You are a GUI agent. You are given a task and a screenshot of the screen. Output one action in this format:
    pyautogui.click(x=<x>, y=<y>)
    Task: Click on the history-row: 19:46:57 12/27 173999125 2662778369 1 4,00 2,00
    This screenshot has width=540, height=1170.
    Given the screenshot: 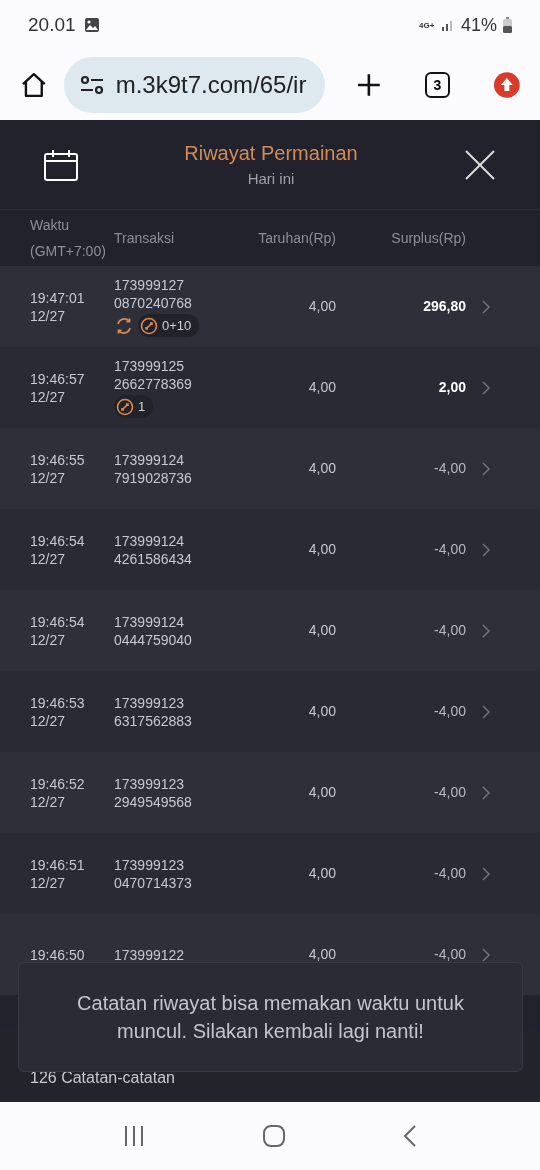 What is the action you would take?
    pyautogui.click(x=270, y=387)
    